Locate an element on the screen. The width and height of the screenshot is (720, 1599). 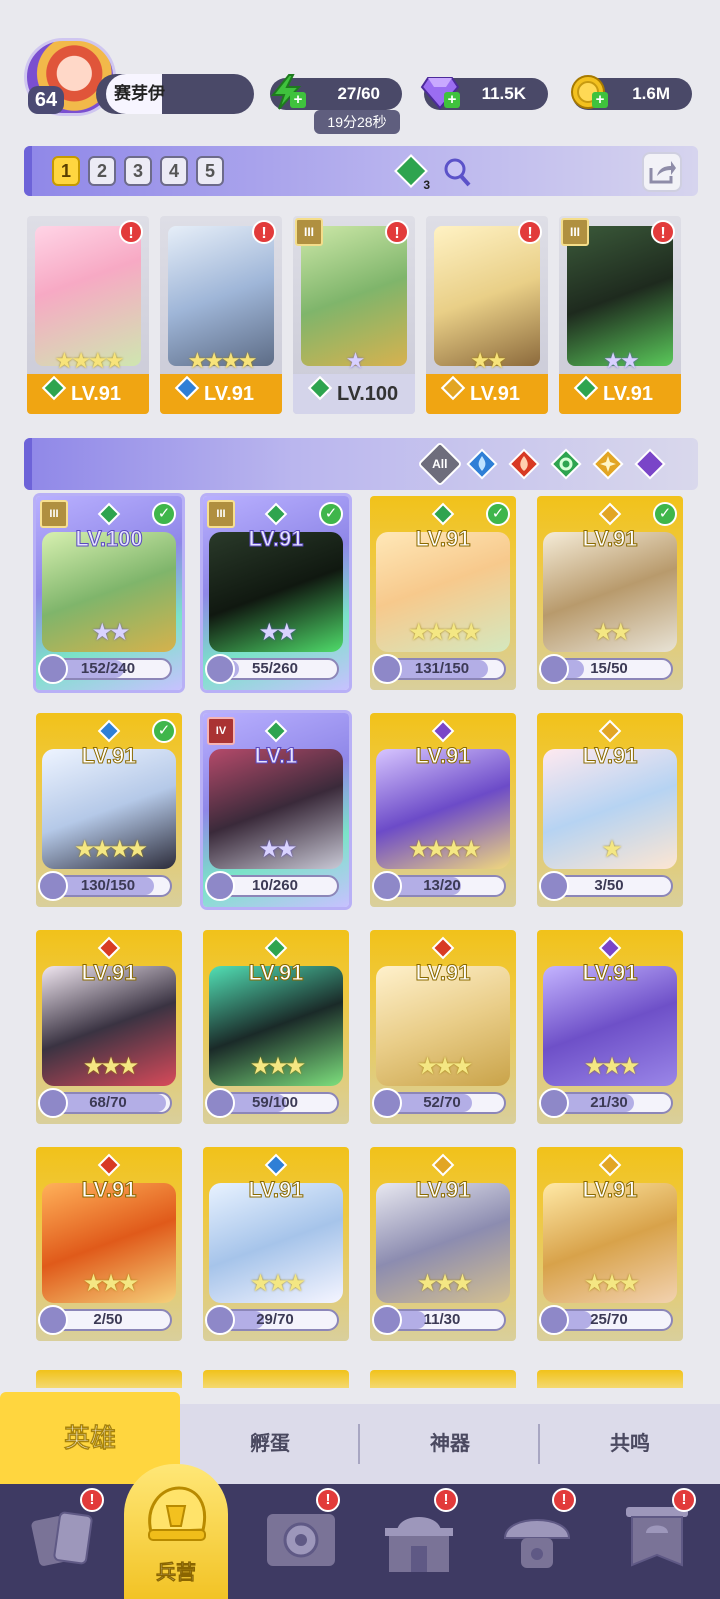
filter-fire-button is located at coordinates (524, 464).